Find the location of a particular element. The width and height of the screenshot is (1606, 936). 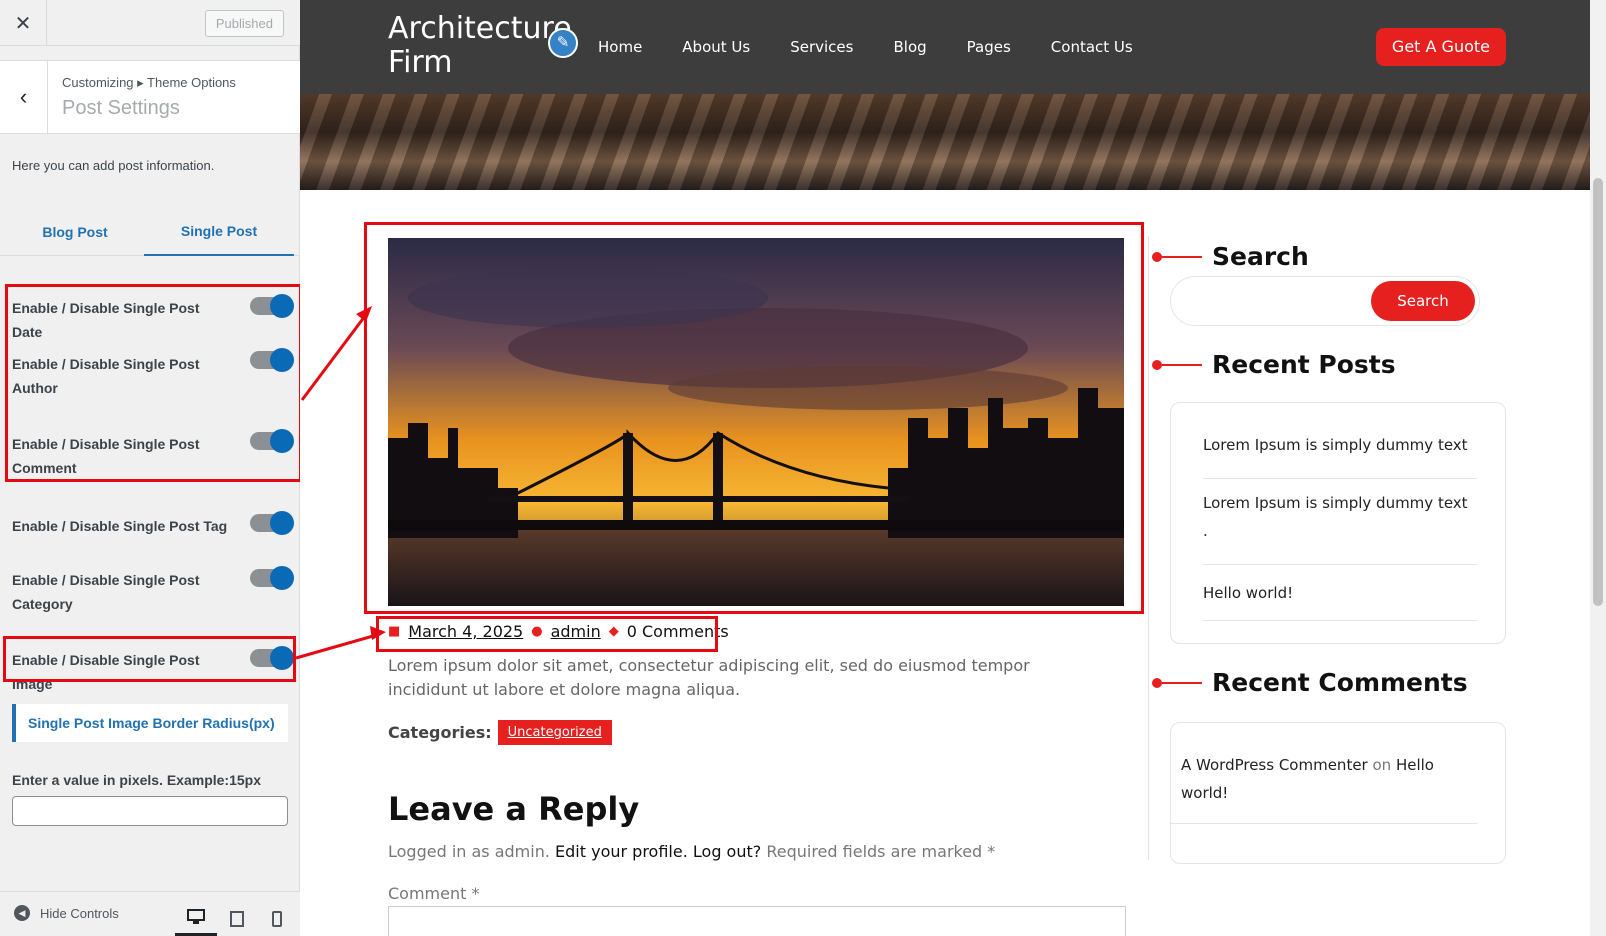

edit-pencil-icon: ✎ is located at coordinates (563, 43).